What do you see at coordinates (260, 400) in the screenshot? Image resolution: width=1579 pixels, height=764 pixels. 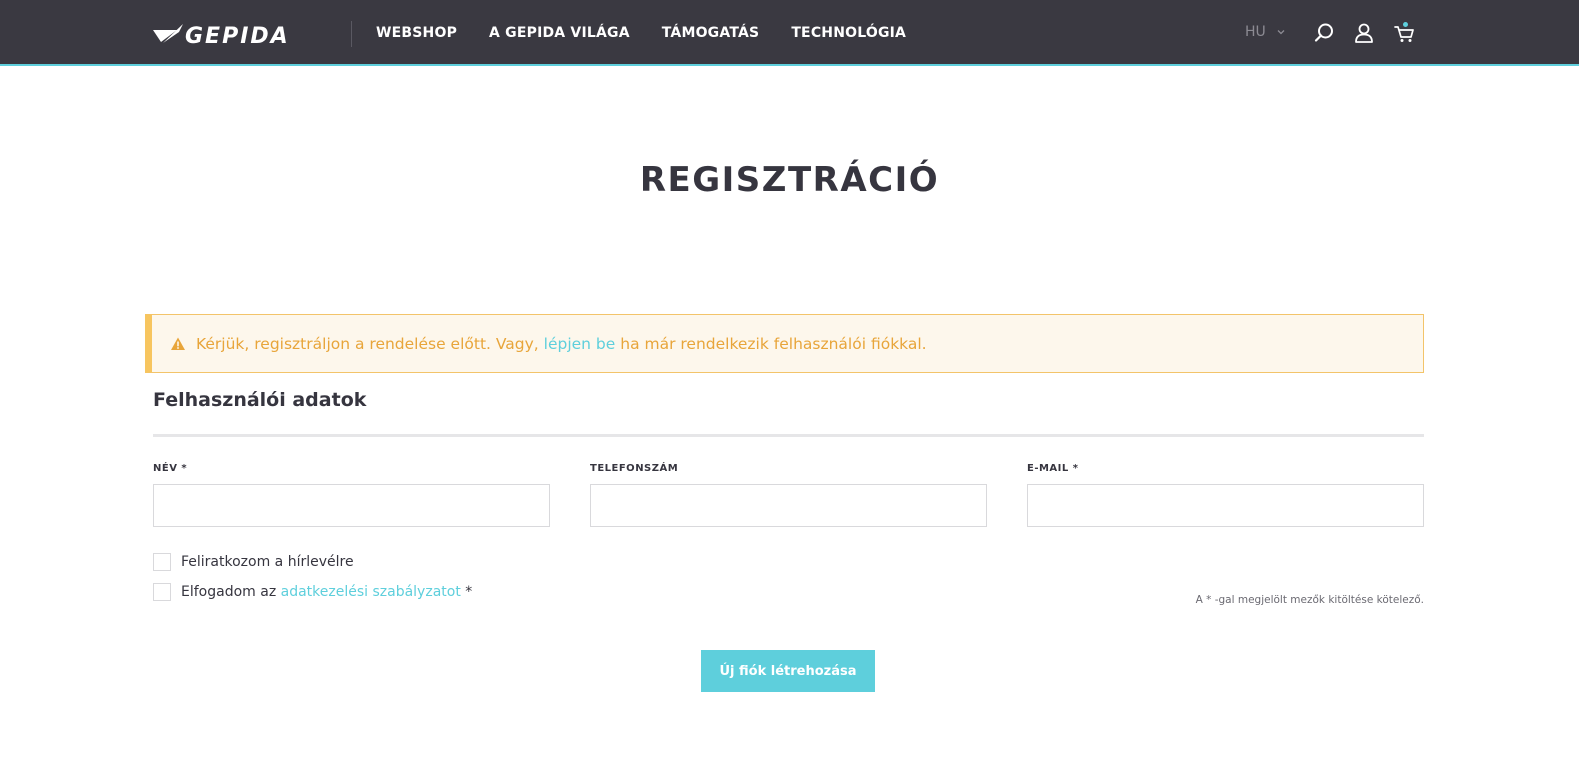 I see `section-title: Felhasználói adatok` at bounding box center [260, 400].